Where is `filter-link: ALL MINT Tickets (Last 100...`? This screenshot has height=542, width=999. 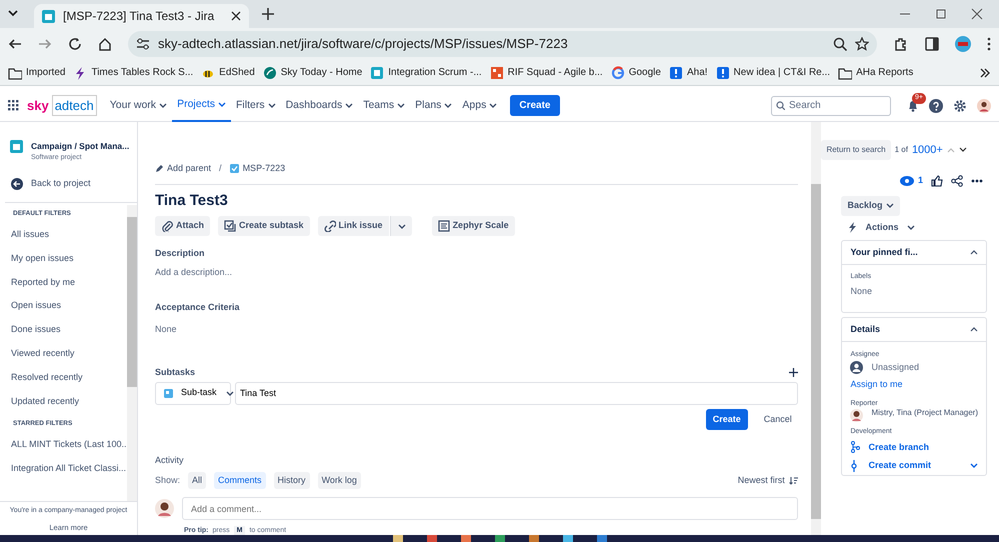 filter-link: ALL MINT Tickets (Last 100... is located at coordinates (66, 444).